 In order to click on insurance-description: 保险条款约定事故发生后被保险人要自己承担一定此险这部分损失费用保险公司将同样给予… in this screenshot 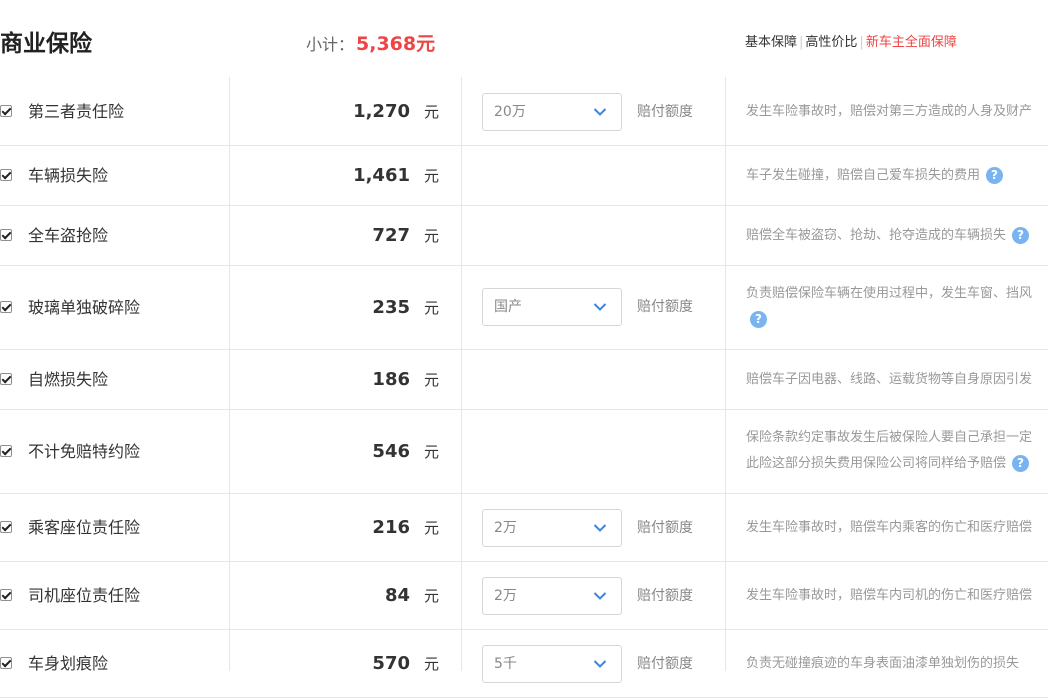, I will do `click(889, 451)`.